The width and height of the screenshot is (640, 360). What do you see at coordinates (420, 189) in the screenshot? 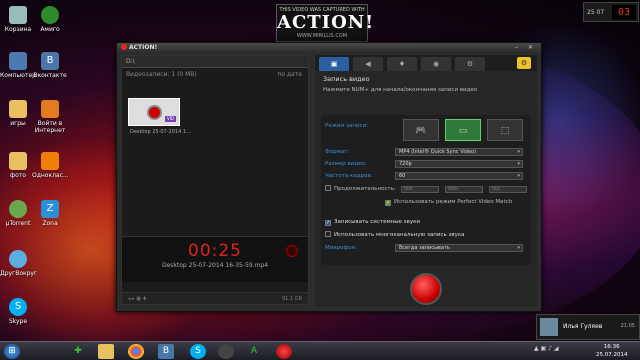
I see `duration-hours: 00h` at bounding box center [420, 189].